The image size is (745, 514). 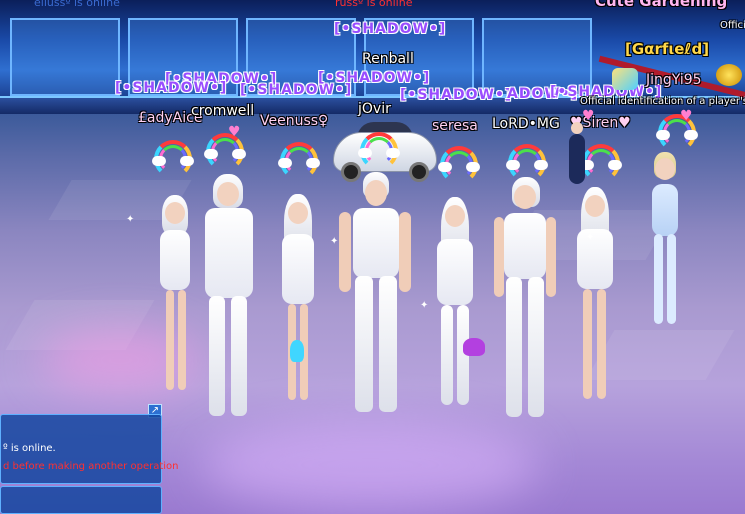 I want to click on player-title-text: Official identification of a player's ge, so click(x=662, y=101).